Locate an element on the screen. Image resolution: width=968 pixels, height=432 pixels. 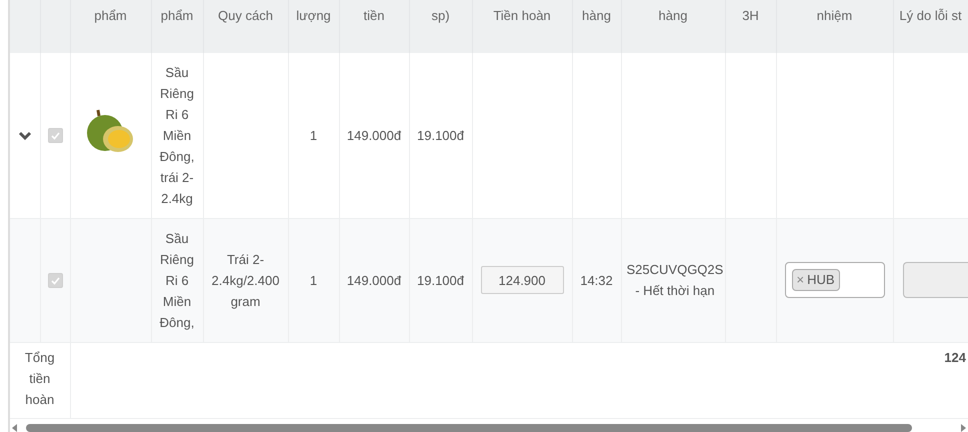
column-header: tiền is located at coordinates (374, 15).